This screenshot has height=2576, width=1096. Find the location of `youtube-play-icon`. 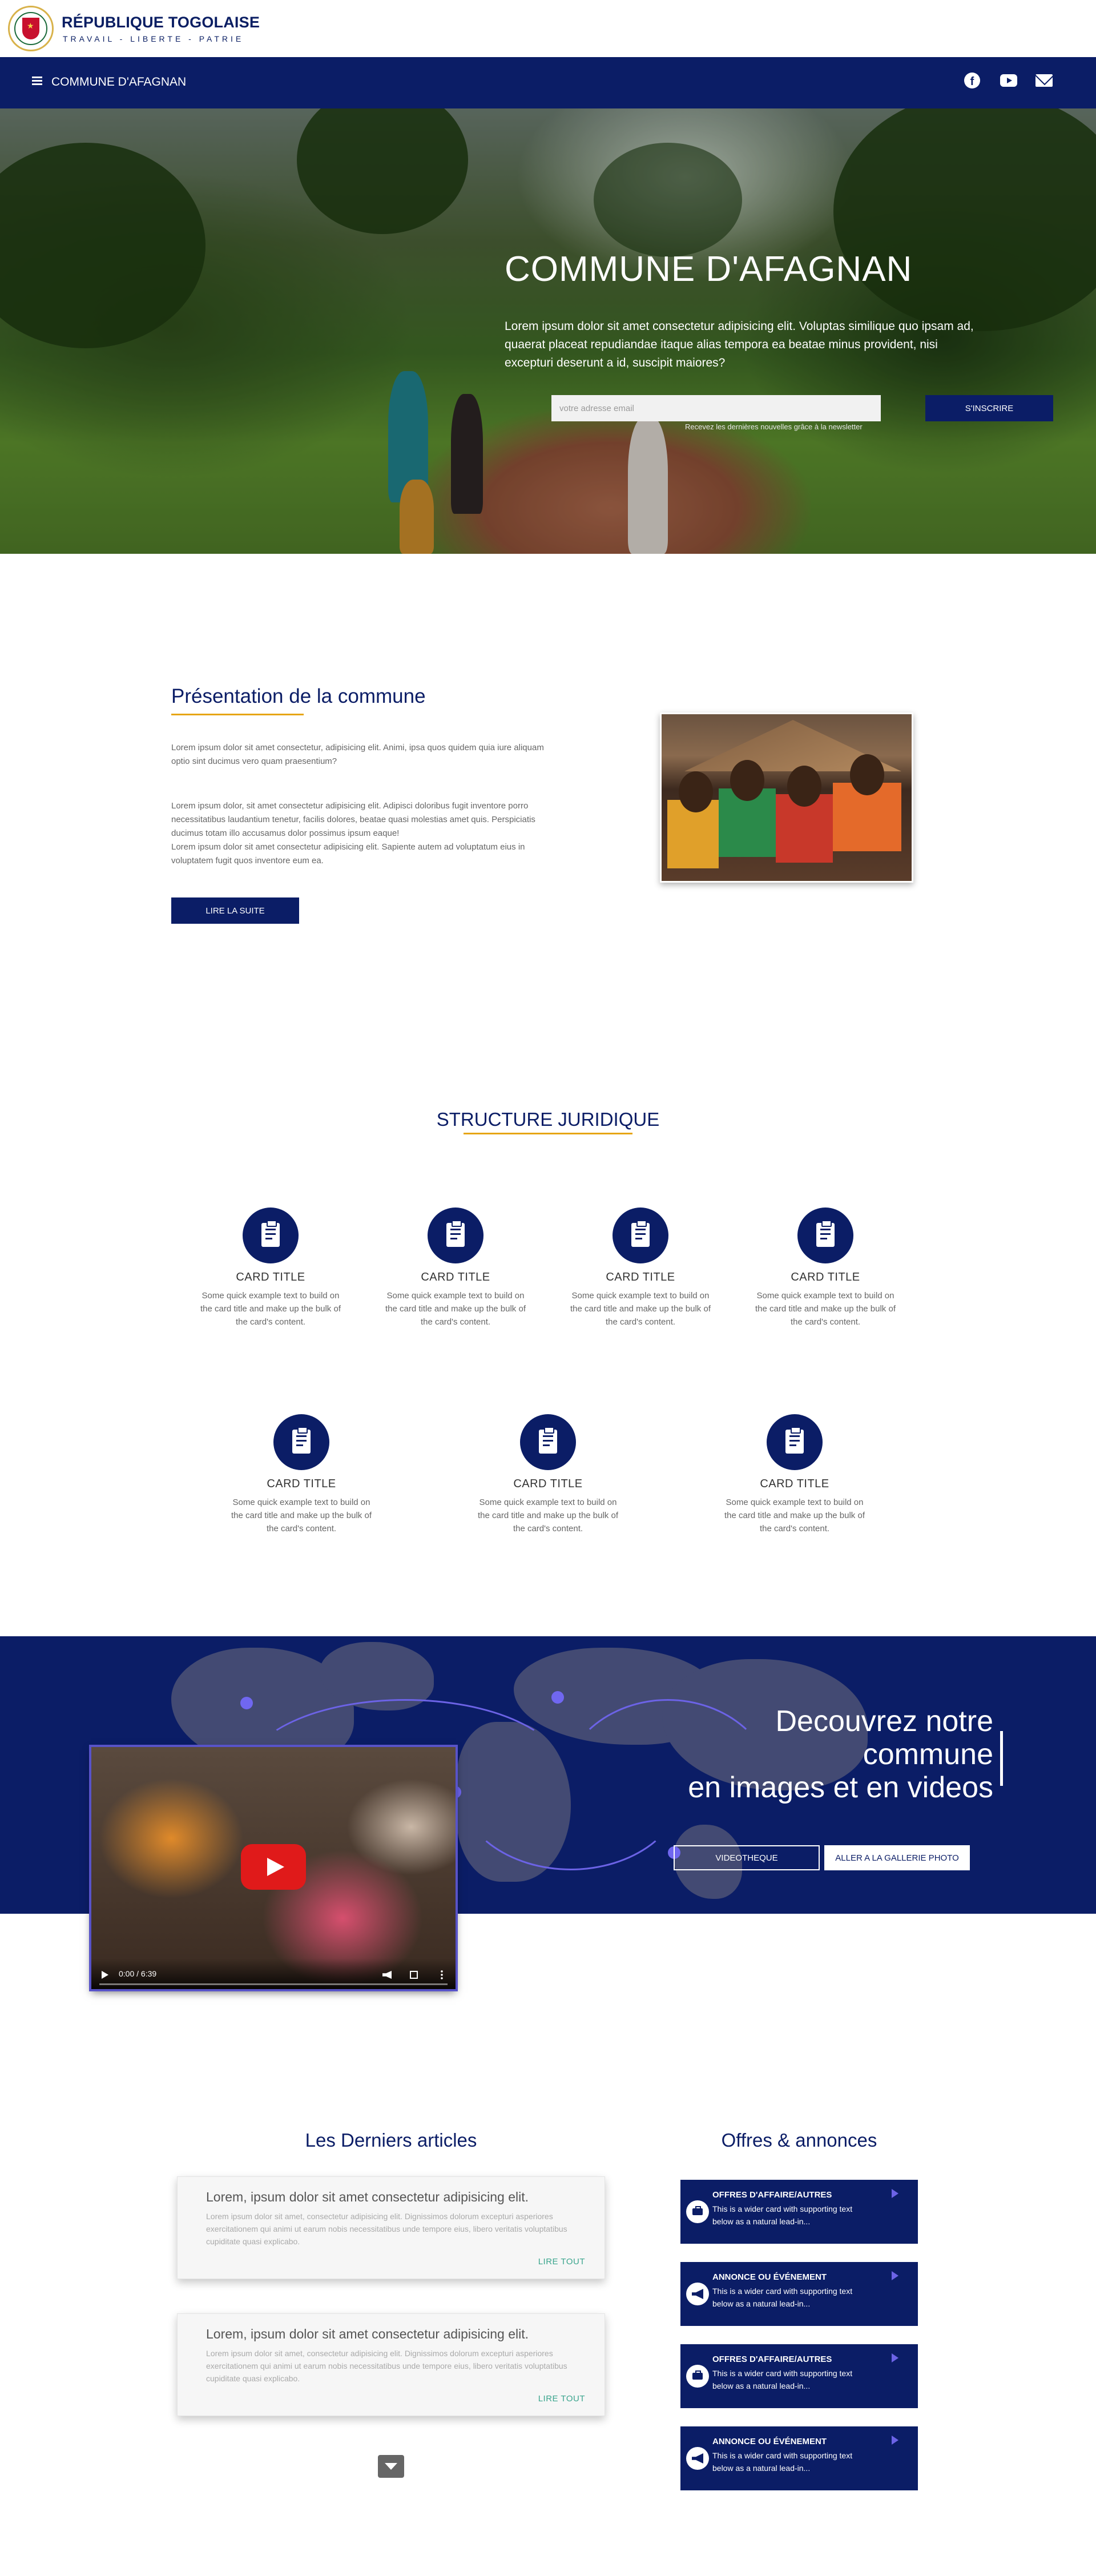

youtube-play-icon is located at coordinates (273, 1867).